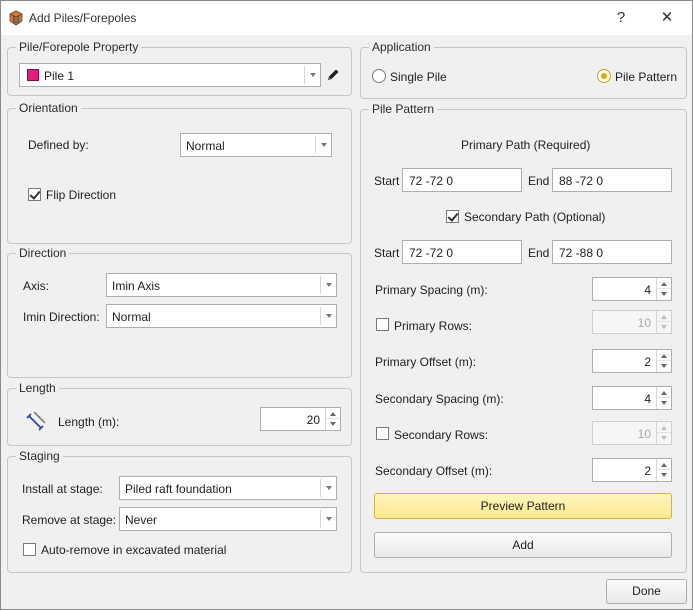 This screenshot has height=610, width=693. What do you see at coordinates (462, 252) in the screenshot?
I see `secondary-start-input: 72 -72 0` at bounding box center [462, 252].